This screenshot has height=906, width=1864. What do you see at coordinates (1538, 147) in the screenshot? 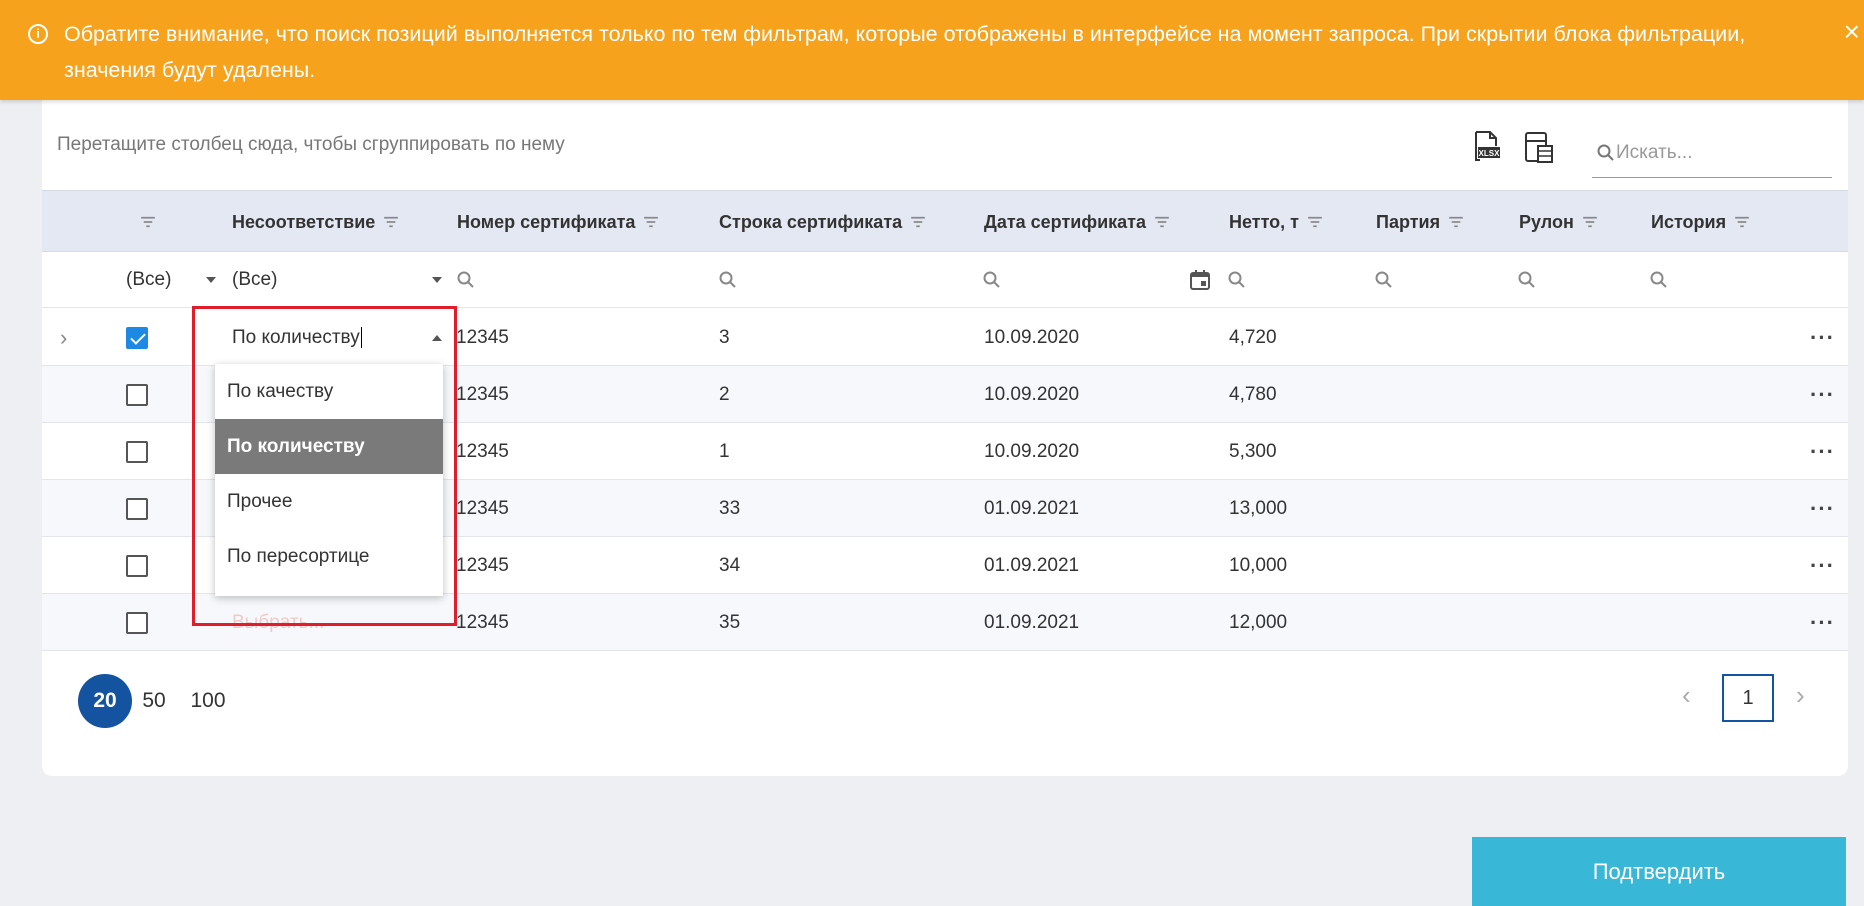
I see `column-chooser-icon` at bounding box center [1538, 147].